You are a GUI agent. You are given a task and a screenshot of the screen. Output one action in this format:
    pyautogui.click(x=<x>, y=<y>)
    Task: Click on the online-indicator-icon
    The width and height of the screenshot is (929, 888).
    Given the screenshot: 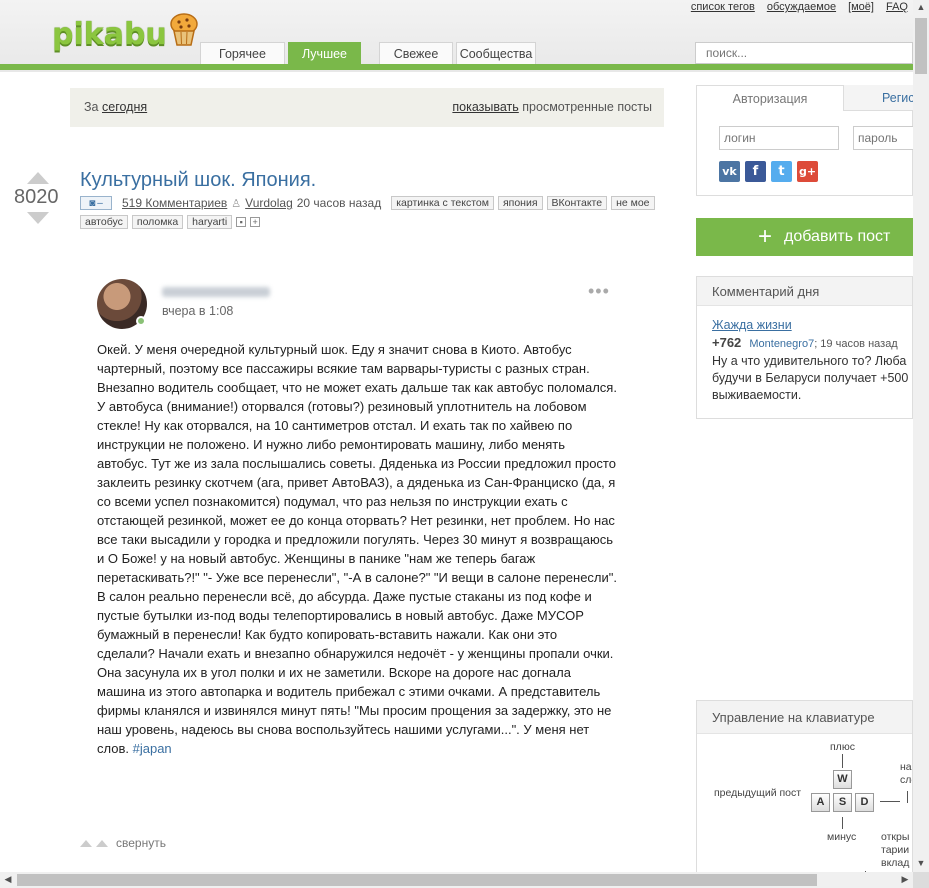 What is the action you would take?
    pyautogui.click(x=141, y=321)
    